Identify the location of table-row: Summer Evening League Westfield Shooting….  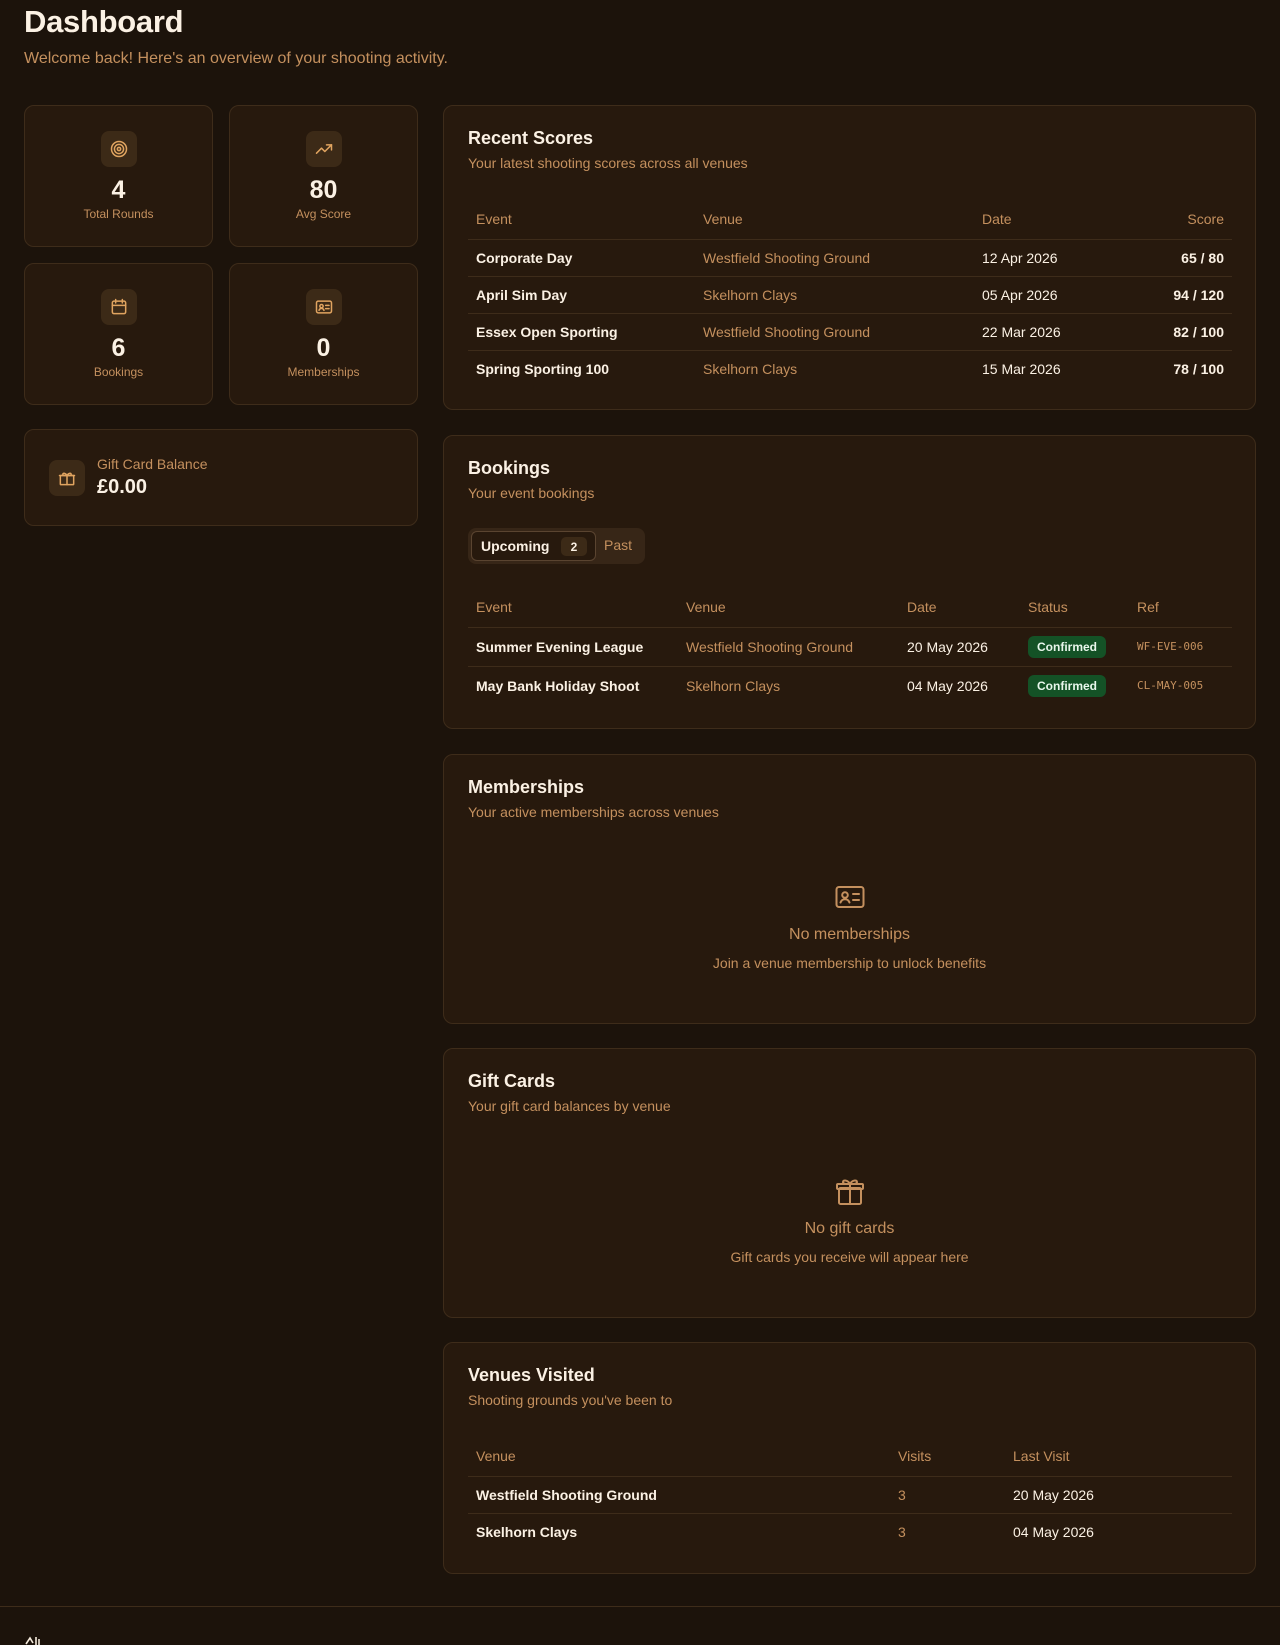
(850, 647).